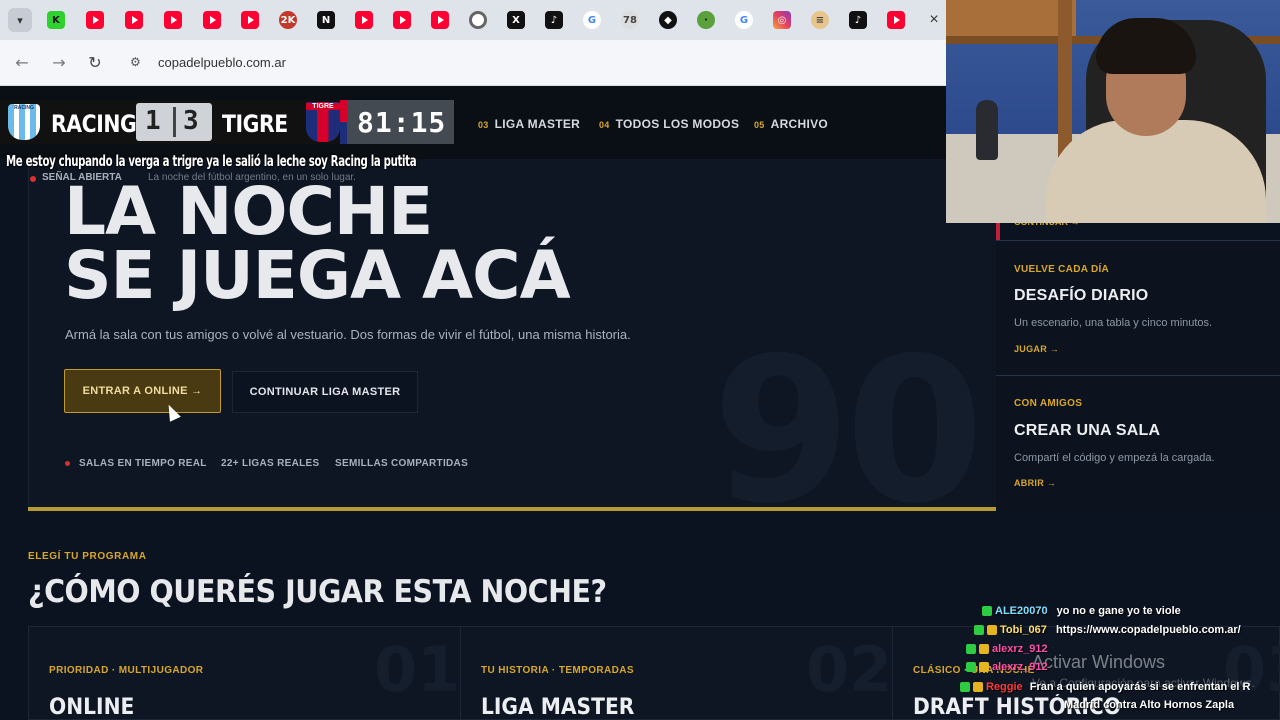 This screenshot has width=1280, height=720. Describe the element at coordinates (1149, 705) in the screenshot. I see `chat-text: Madrid contra Alto Hornos Zapla` at that location.